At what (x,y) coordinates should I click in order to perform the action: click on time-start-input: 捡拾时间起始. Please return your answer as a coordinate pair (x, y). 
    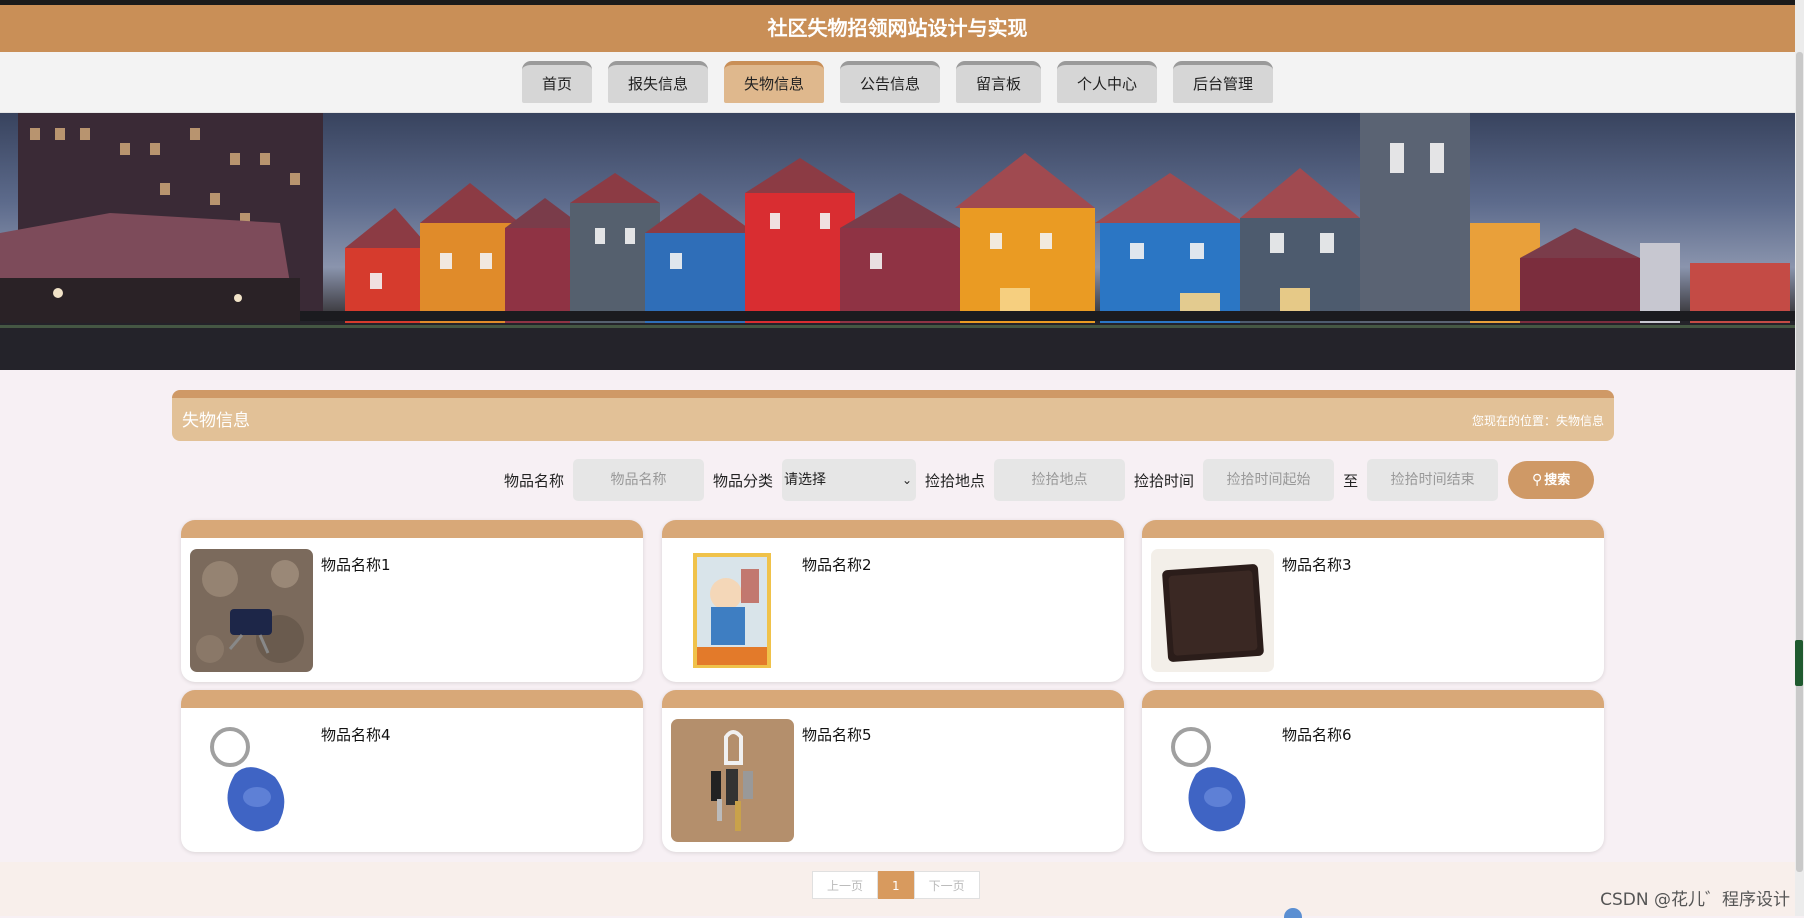
    Looking at the image, I should click on (1269, 480).